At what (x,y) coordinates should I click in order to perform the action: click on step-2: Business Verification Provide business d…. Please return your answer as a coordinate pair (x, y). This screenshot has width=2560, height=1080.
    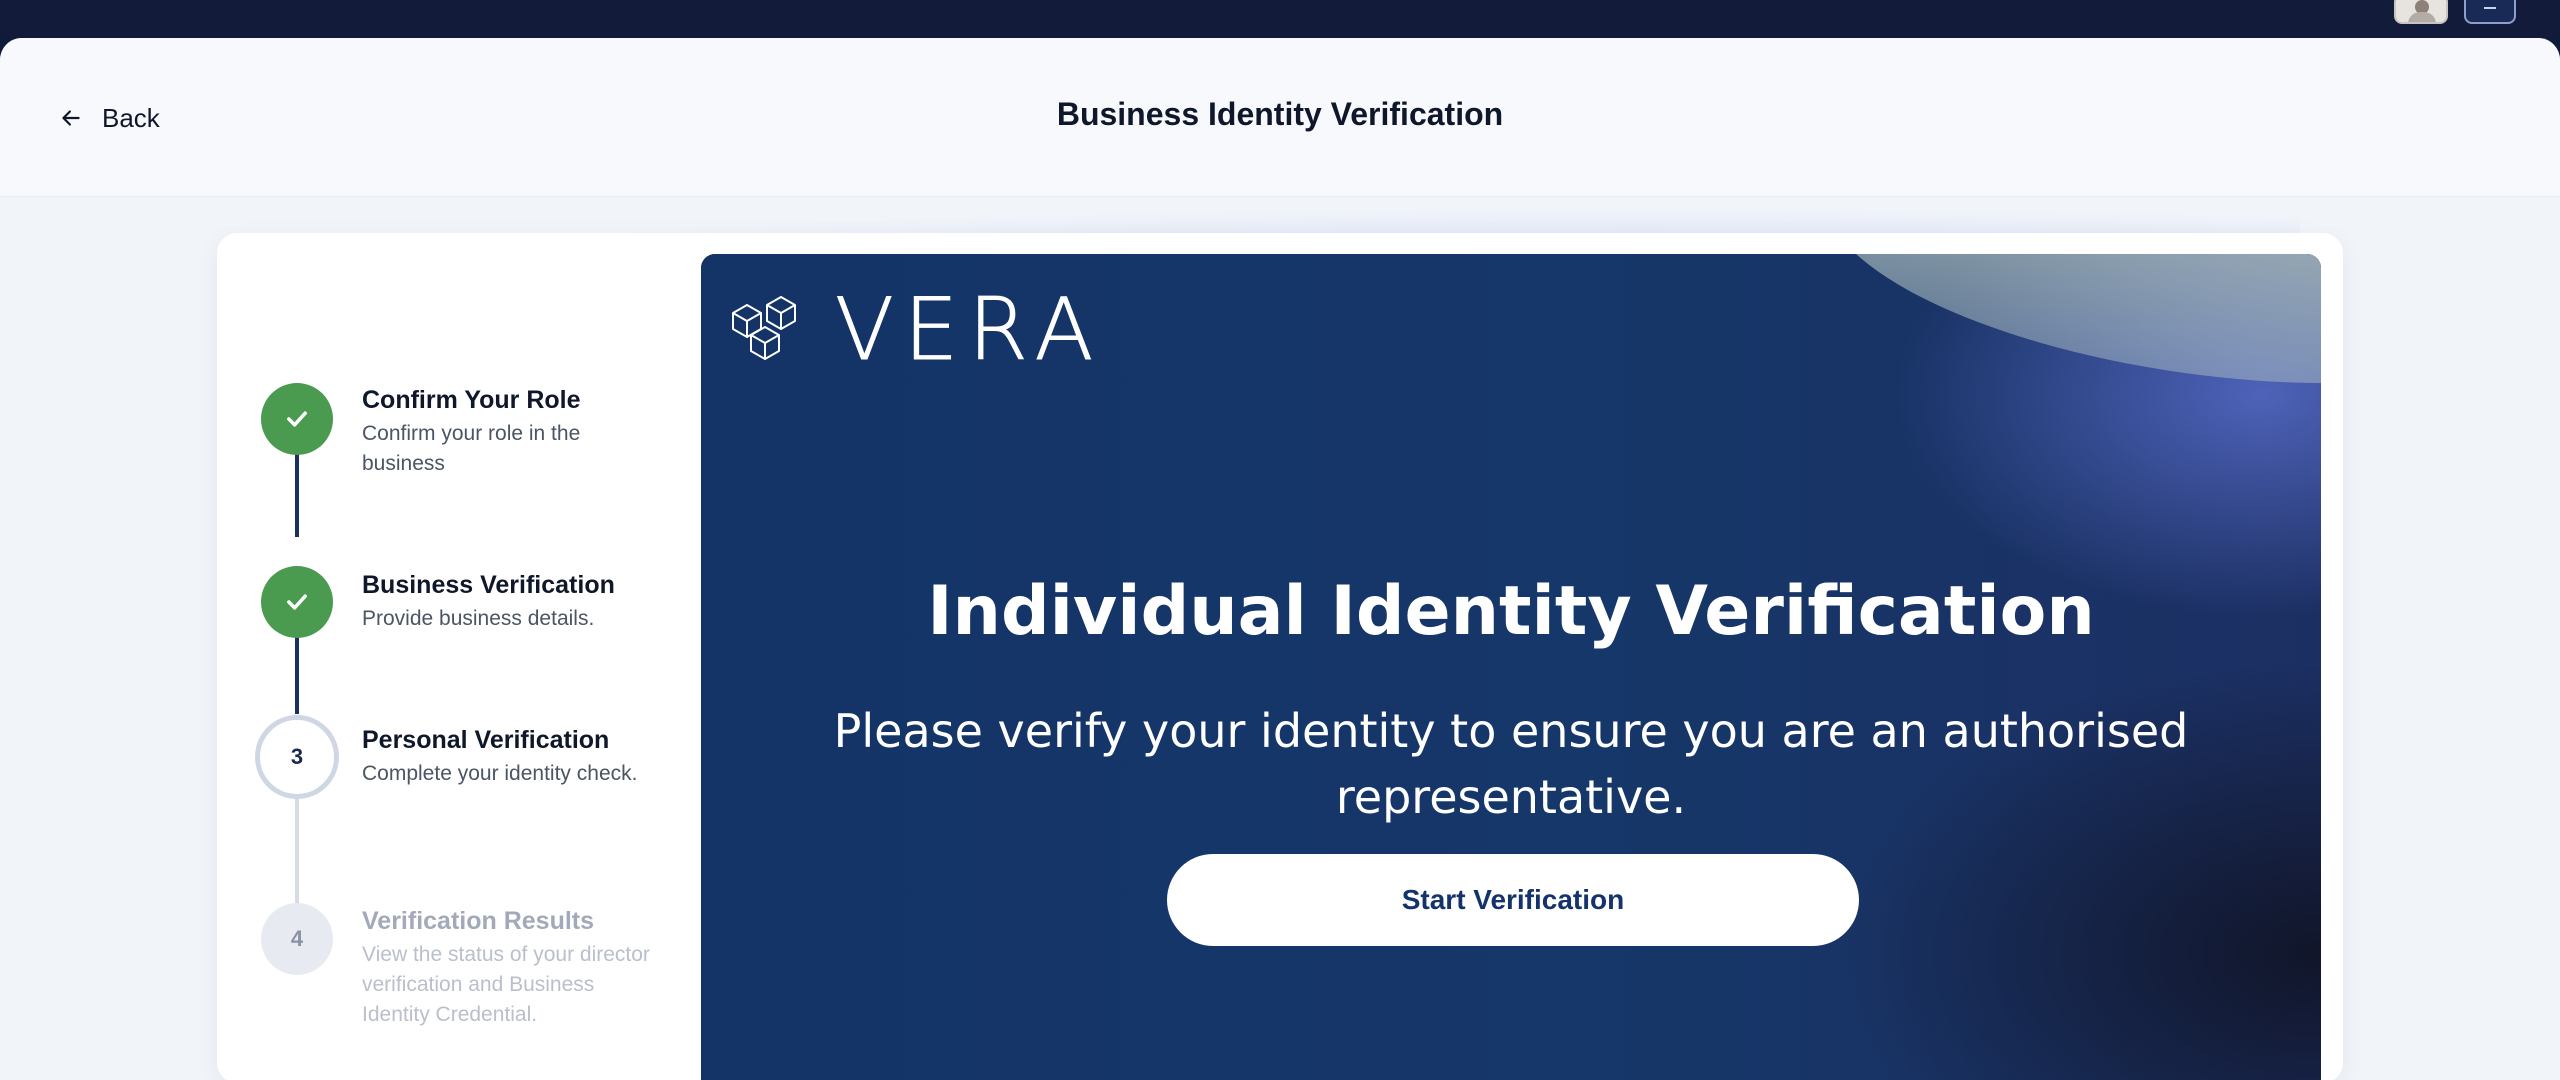
    Looking at the image, I should click on (512, 602).